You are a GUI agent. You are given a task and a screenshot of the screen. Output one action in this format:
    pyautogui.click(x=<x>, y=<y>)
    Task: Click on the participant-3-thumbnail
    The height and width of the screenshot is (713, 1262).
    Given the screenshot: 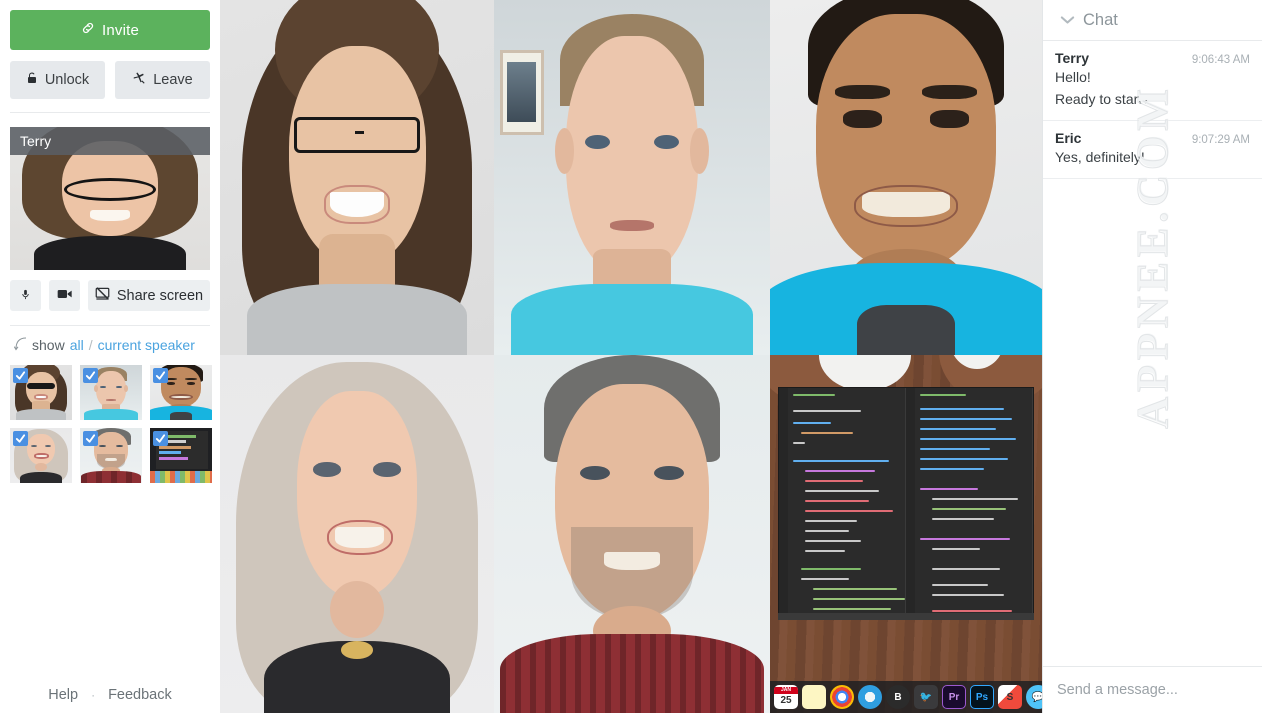 What is the action you would take?
    pyautogui.click(x=181, y=392)
    